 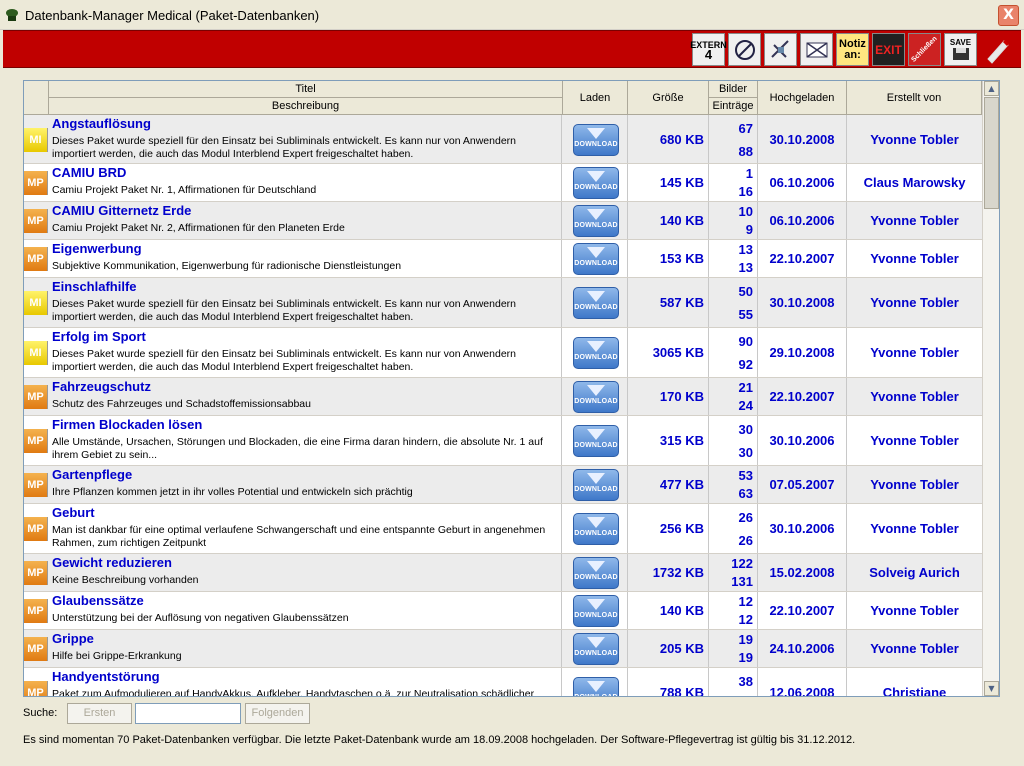 What do you see at coordinates (742, 563) in the screenshot?
I see `bilder-count: 122` at bounding box center [742, 563].